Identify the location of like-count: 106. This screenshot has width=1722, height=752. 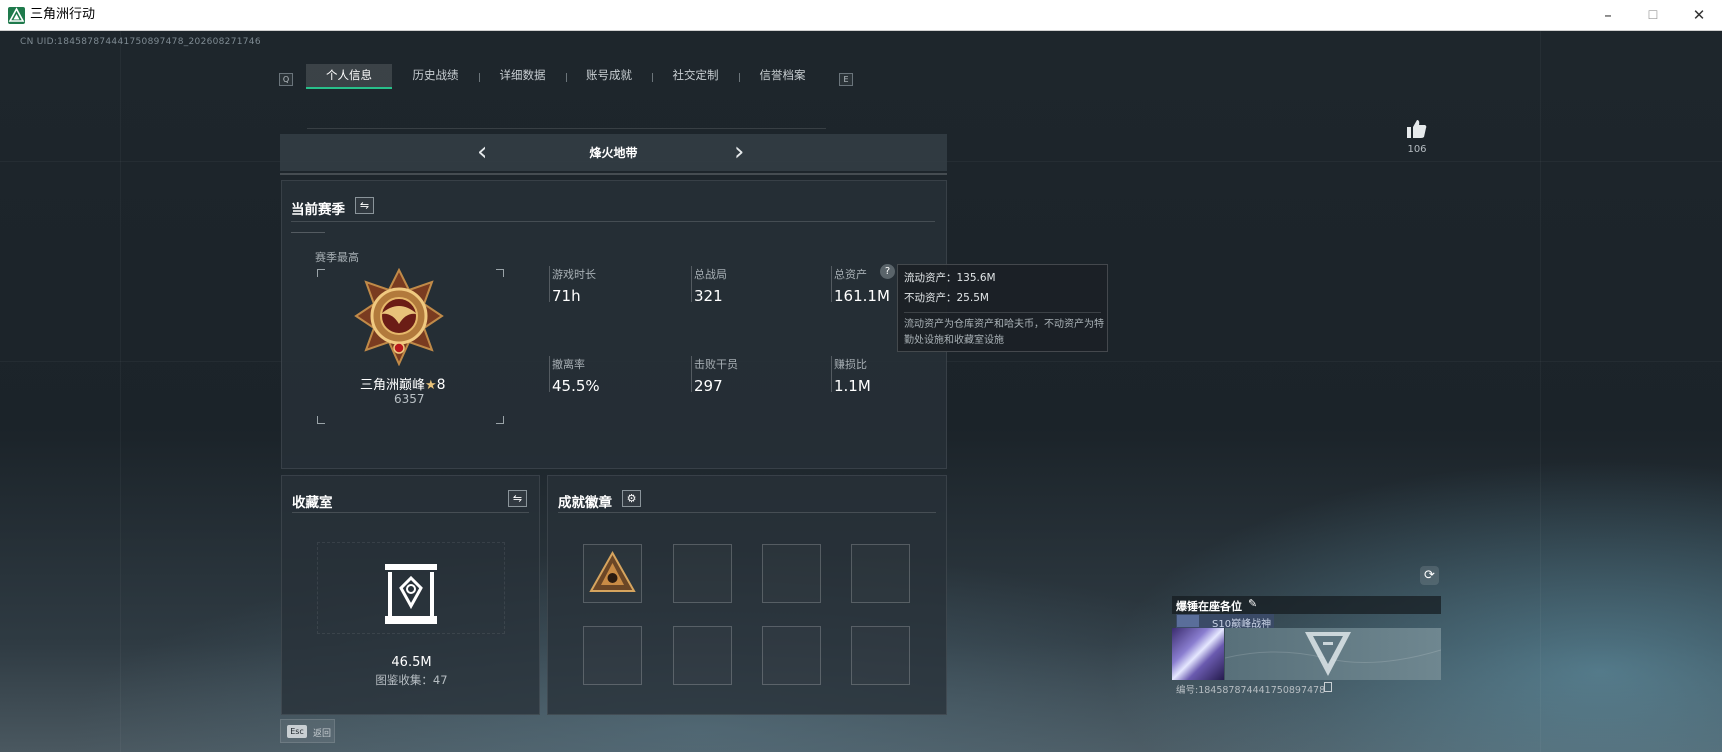
(1417, 149).